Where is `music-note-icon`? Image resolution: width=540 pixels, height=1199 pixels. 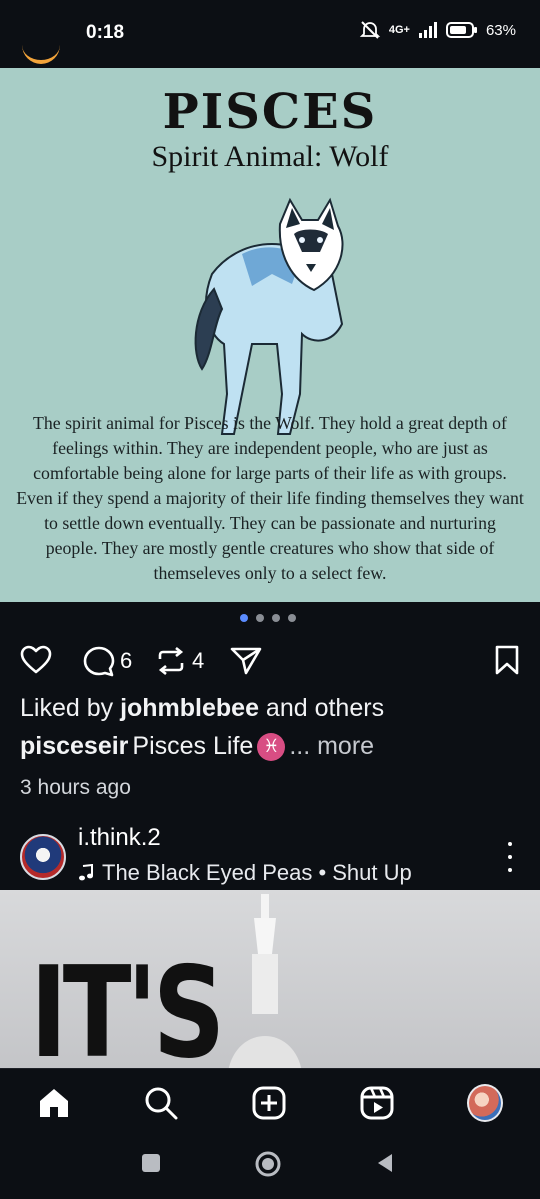
music-note-icon is located at coordinates (86, 872).